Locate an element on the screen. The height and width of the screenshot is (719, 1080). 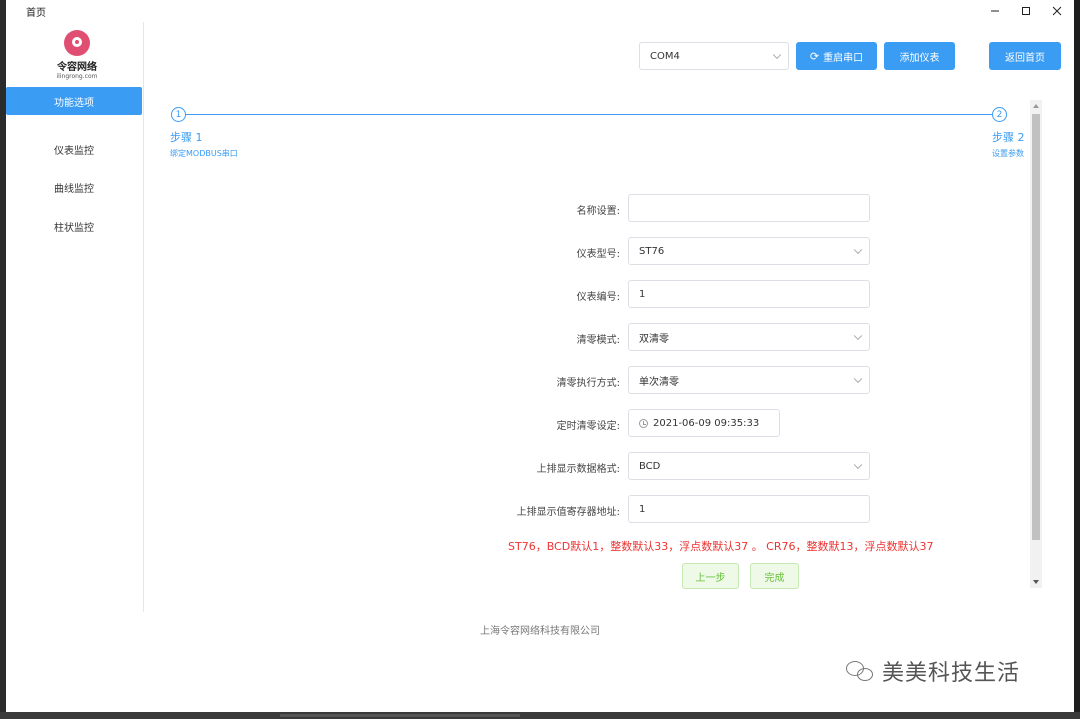
sidebar-item-meter-monitor: 仪表监控 is located at coordinates (74, 149).